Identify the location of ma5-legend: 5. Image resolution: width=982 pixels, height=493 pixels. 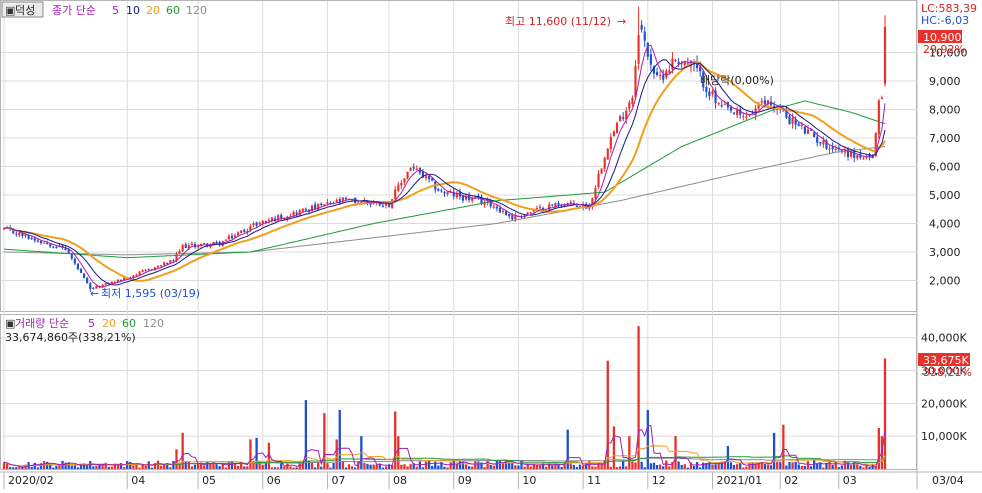
(115, 10).